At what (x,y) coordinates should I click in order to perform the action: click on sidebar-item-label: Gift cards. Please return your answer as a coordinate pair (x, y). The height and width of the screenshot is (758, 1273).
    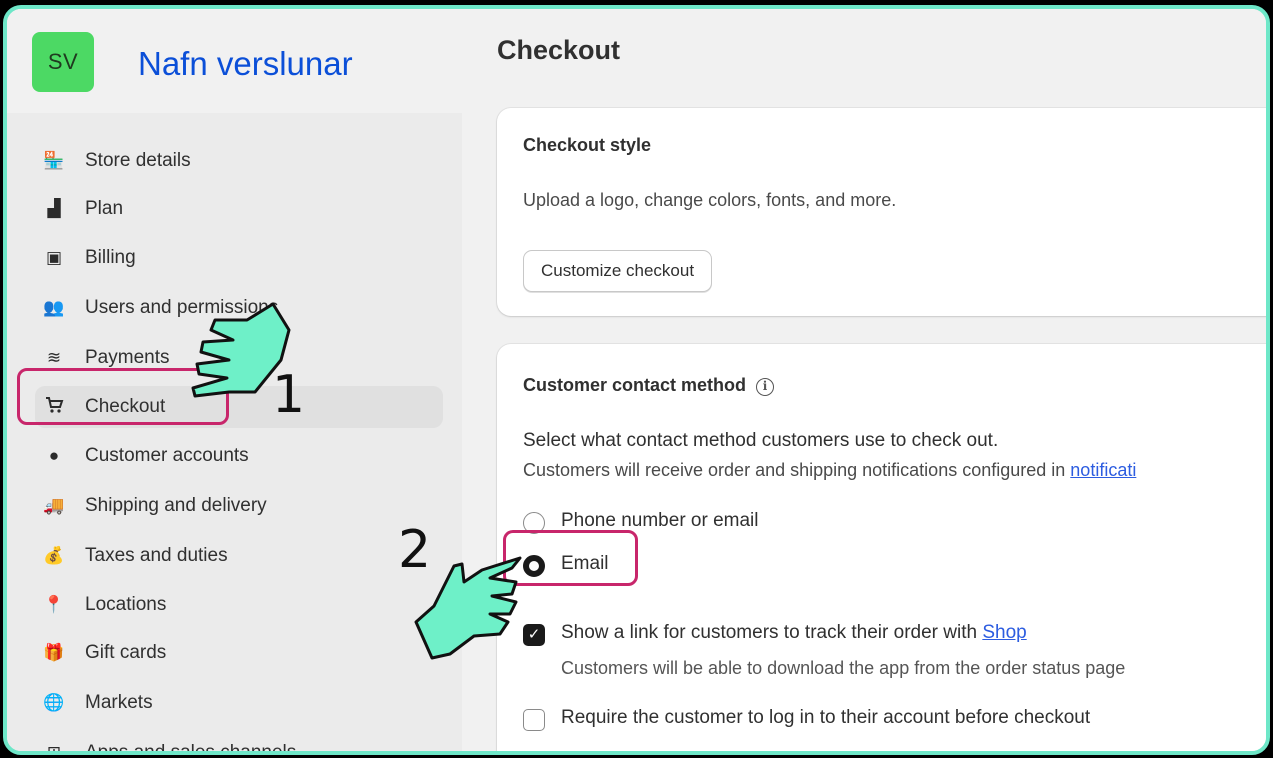
    Looking at the image, I should click on (126, 652).